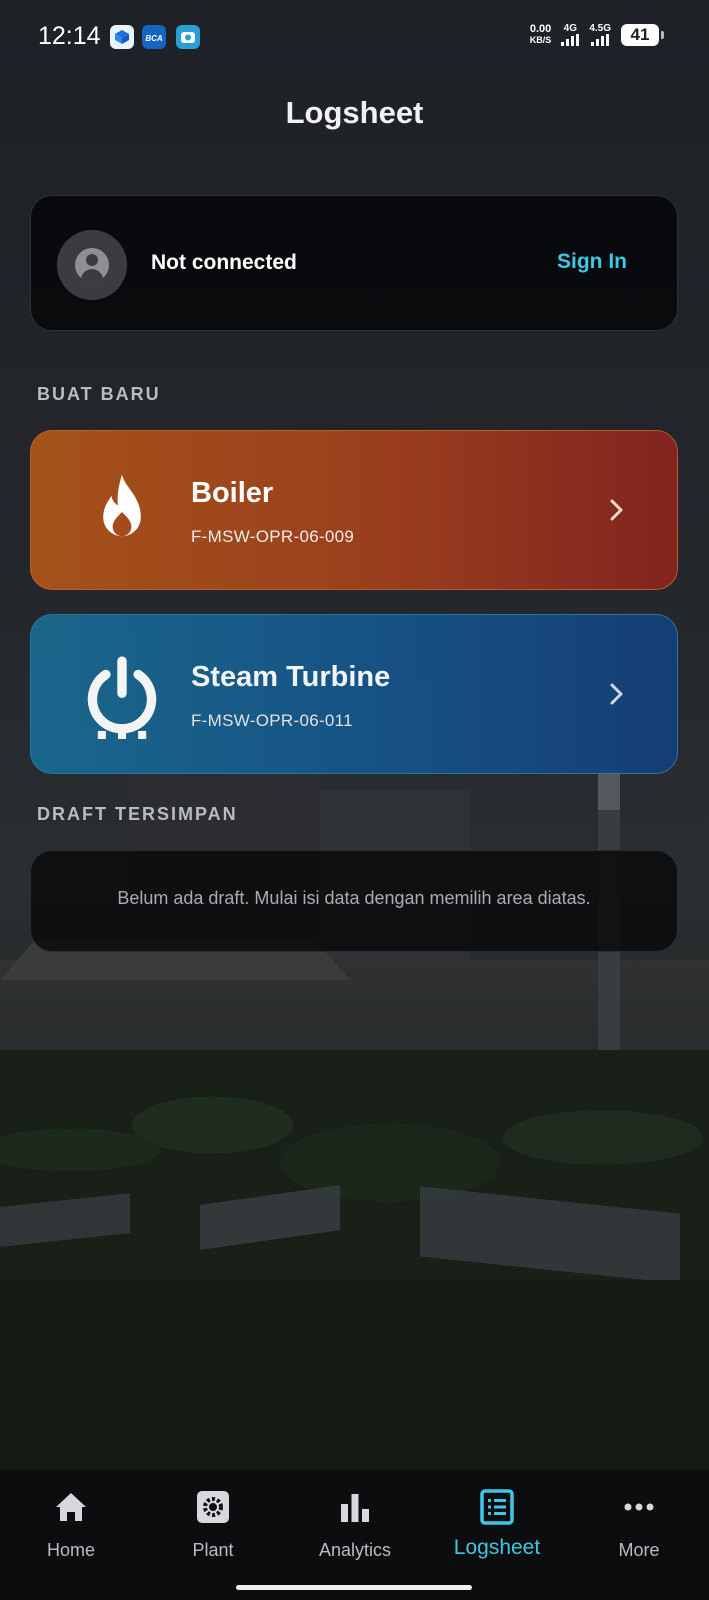 The height and width of the screenshot is (1600, 709). I want to click on bar-chart-icon, so click(355, 1508).